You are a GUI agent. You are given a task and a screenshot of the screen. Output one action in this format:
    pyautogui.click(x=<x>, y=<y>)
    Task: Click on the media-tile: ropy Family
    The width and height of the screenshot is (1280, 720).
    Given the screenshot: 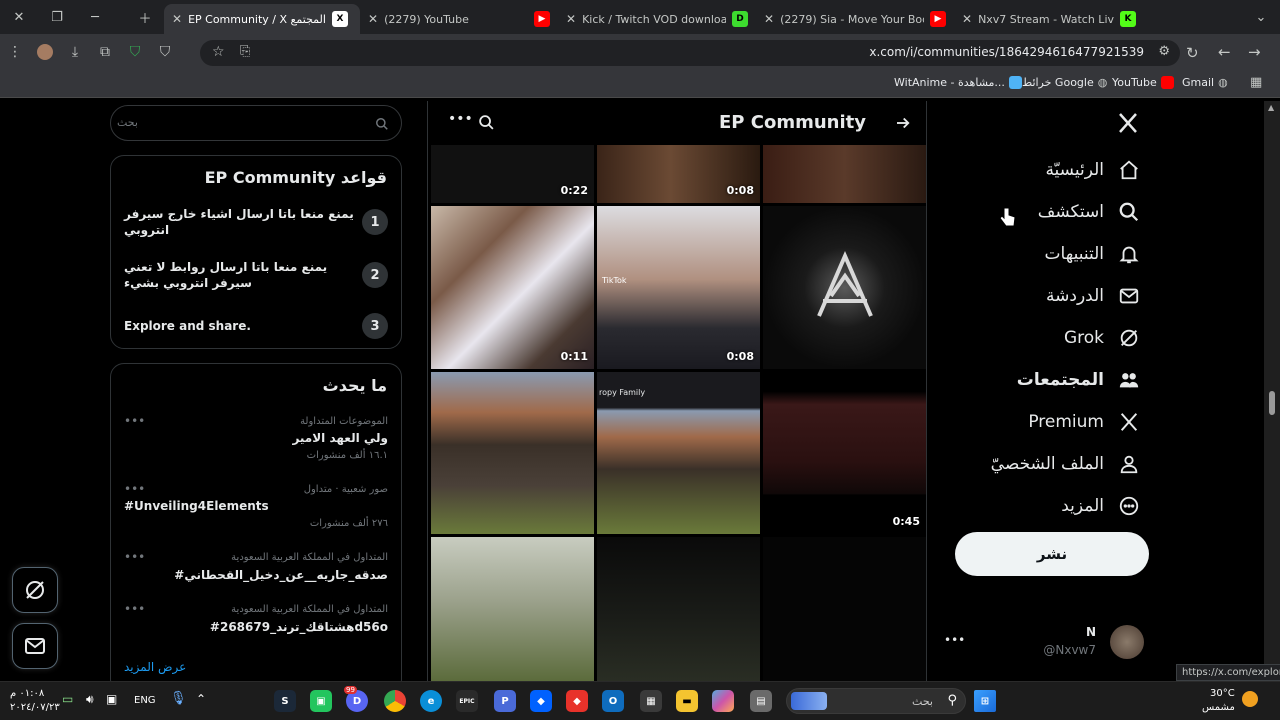 What is the action you would take?
    pyautogui.click(x=678, y=453)
    